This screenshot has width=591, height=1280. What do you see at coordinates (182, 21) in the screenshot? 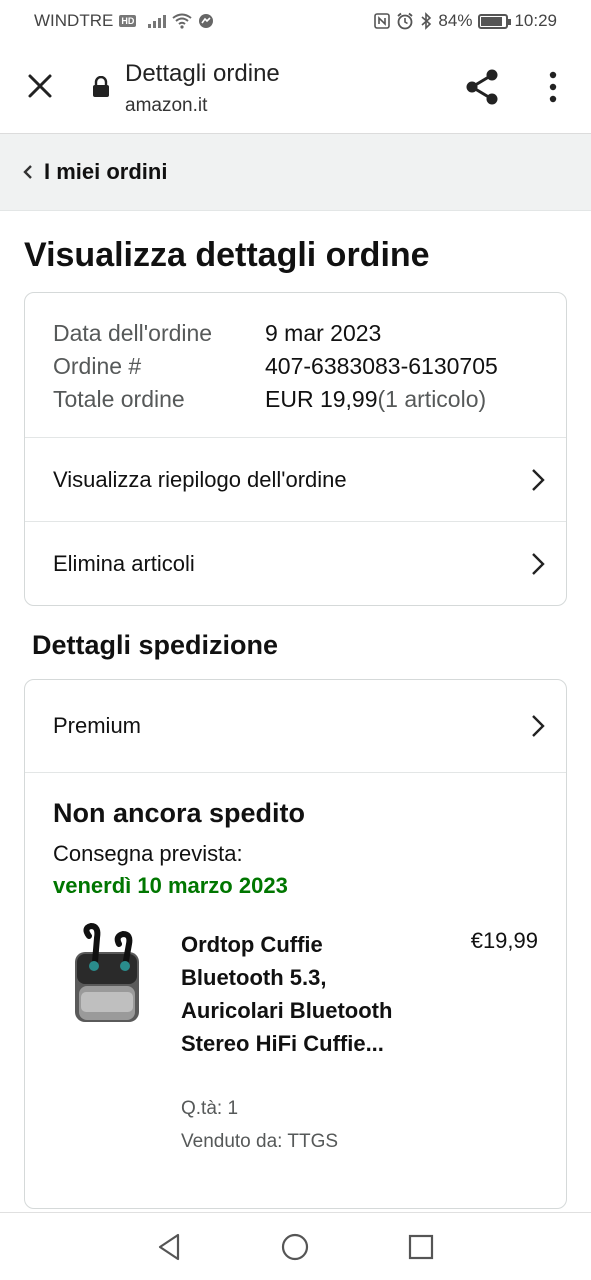
I see `wifi-icon` at bounding box center [182, 21].